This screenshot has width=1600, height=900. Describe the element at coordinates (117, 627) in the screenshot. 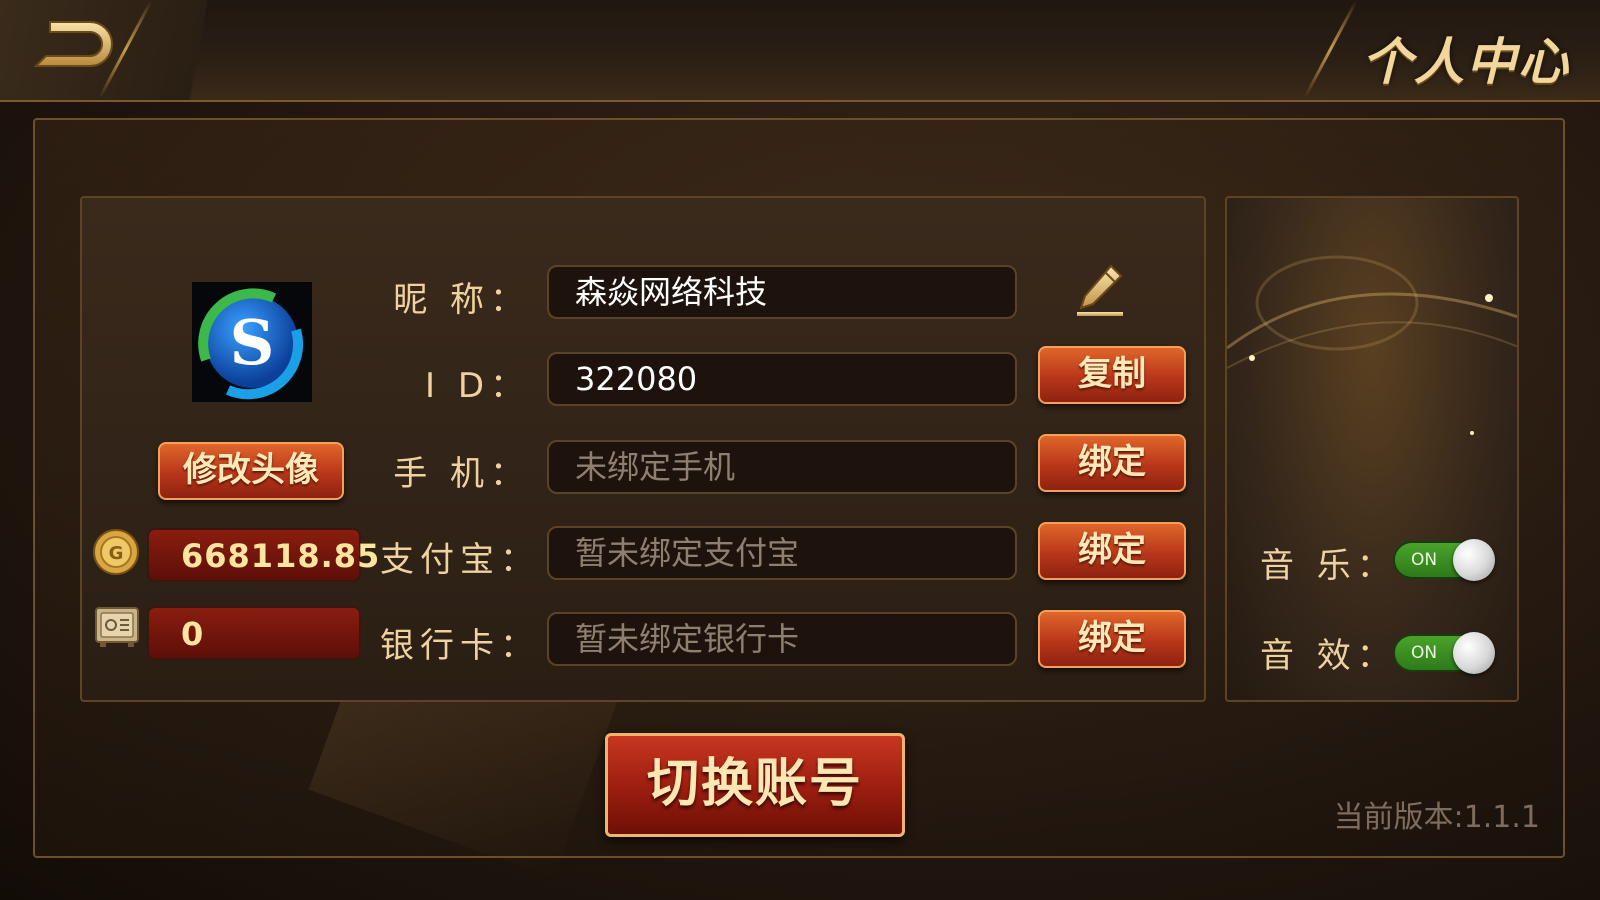

I see `safe-icon` at that location.